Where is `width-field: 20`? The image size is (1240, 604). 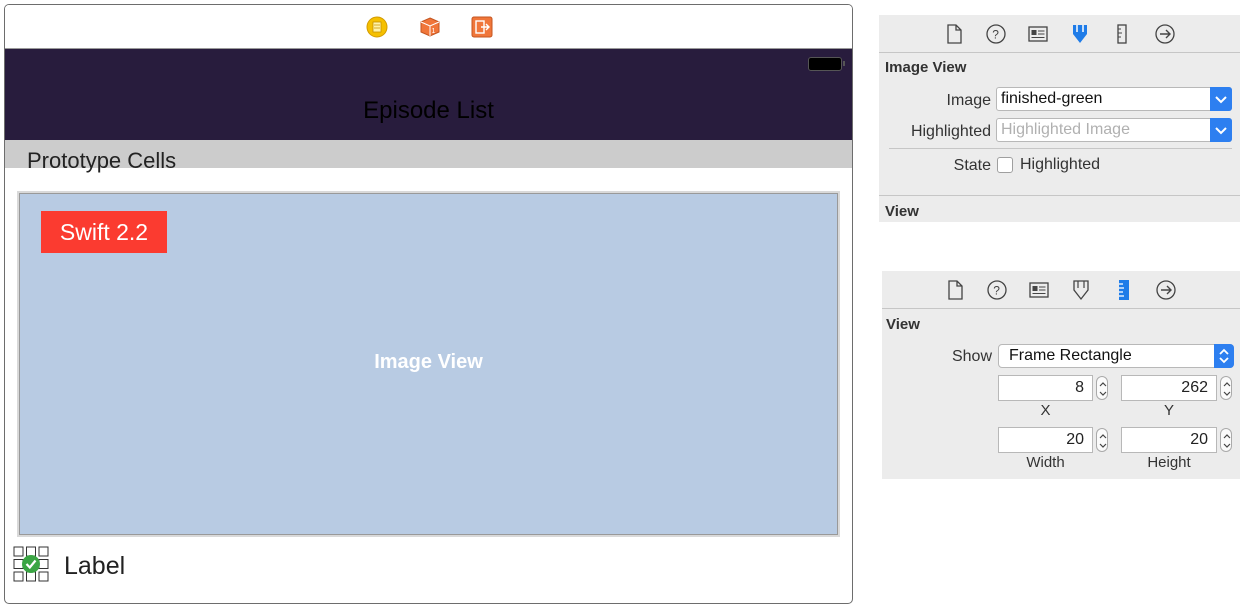
width-field: 20 is located at coordinates (1045, 440).